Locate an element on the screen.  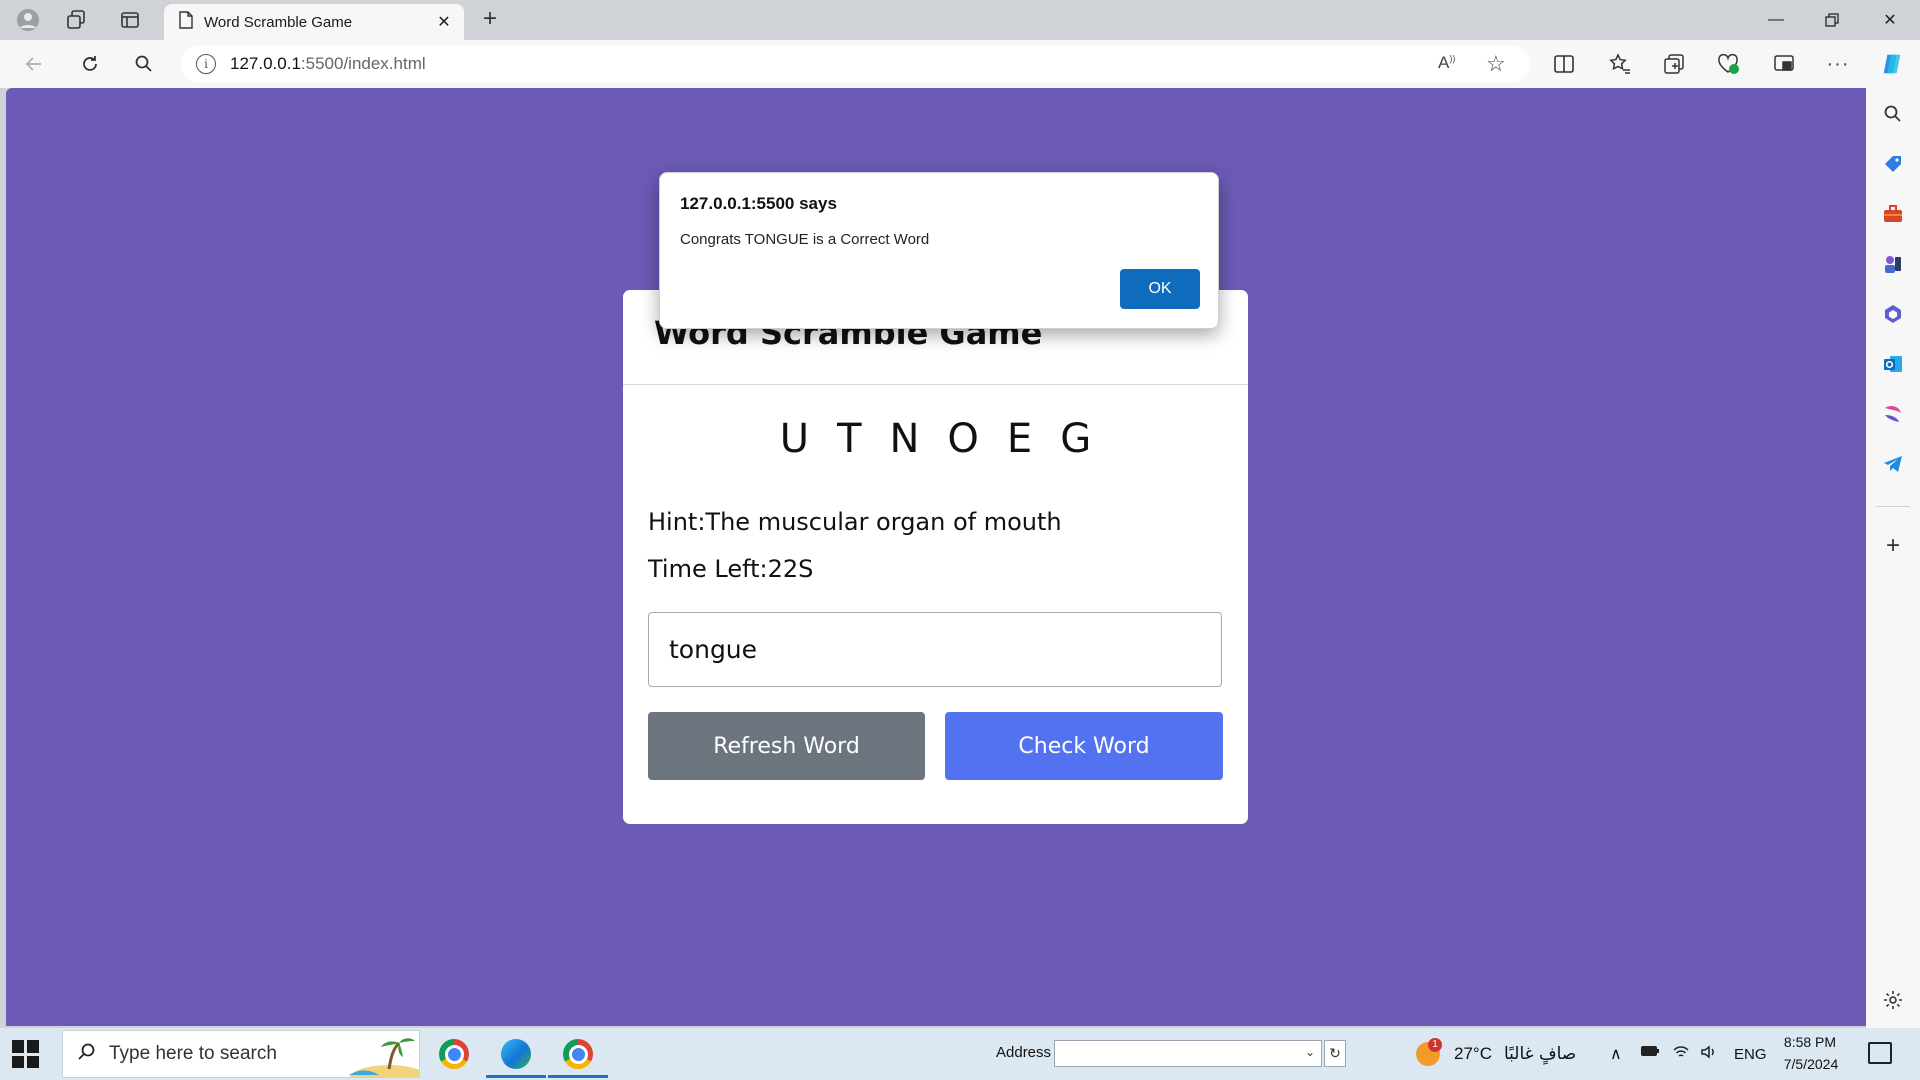
close-icon: ✕ is located at coordinates (444, 22).